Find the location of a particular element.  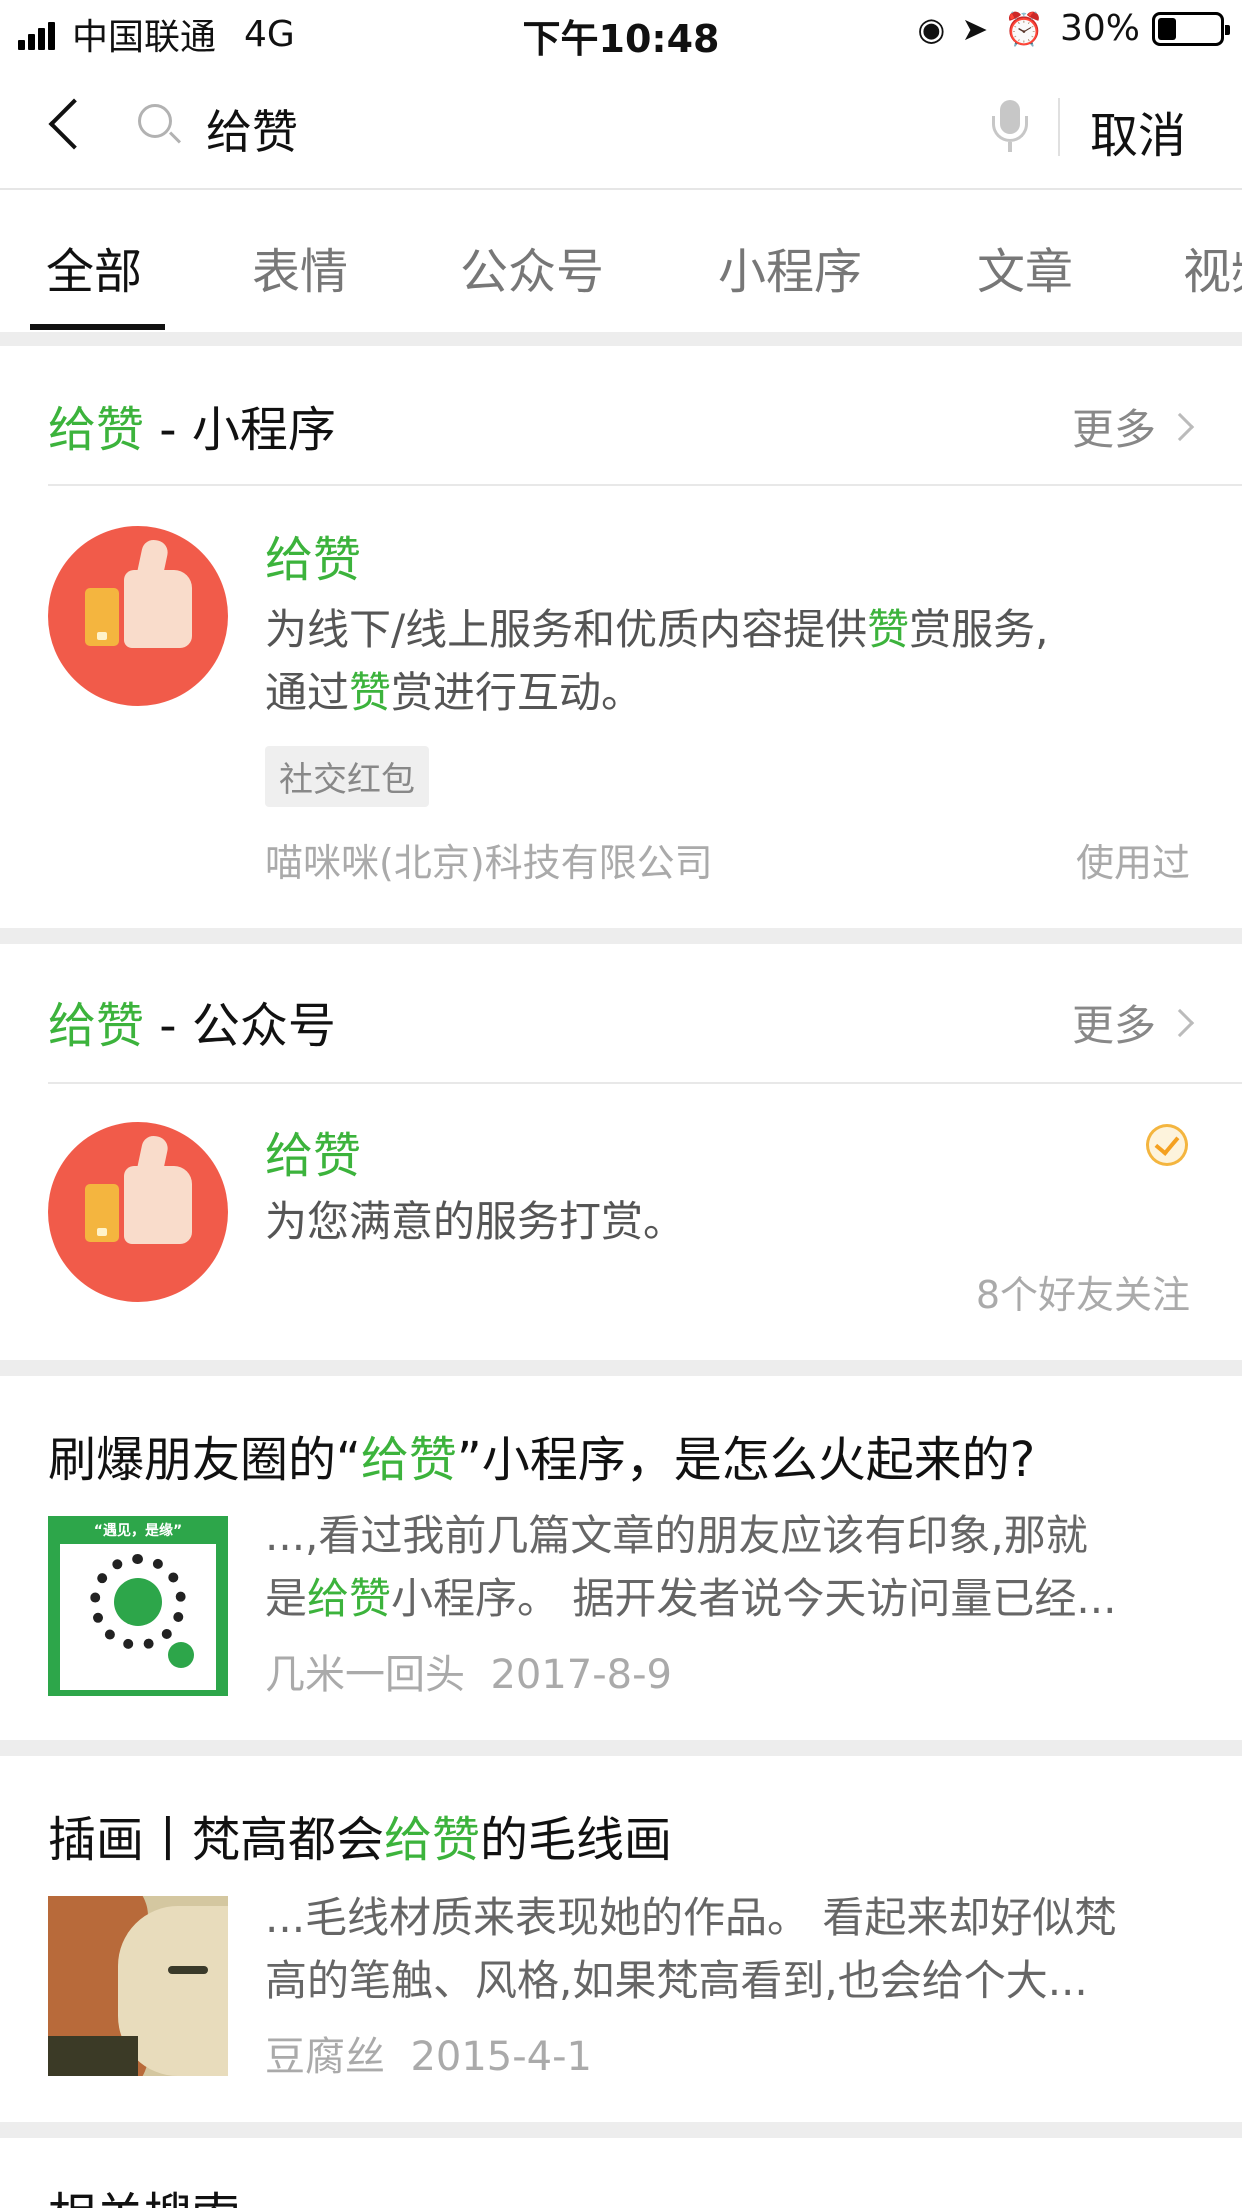

qr-code-thumbnail: “遇见，是缘” is located at coordinates (138, 1606).